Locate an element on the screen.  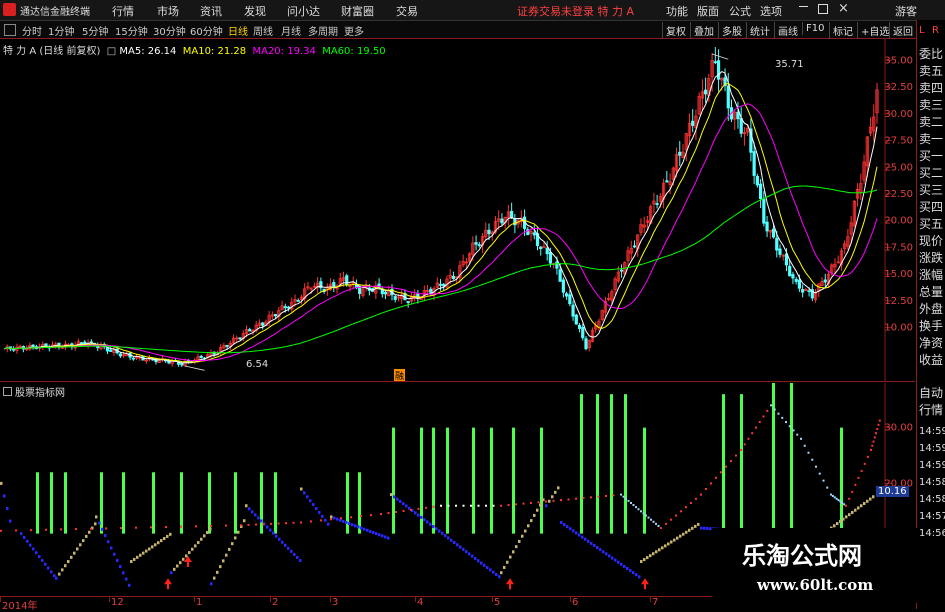
x-tick-label: 6 is located at coordinates (575, 602).